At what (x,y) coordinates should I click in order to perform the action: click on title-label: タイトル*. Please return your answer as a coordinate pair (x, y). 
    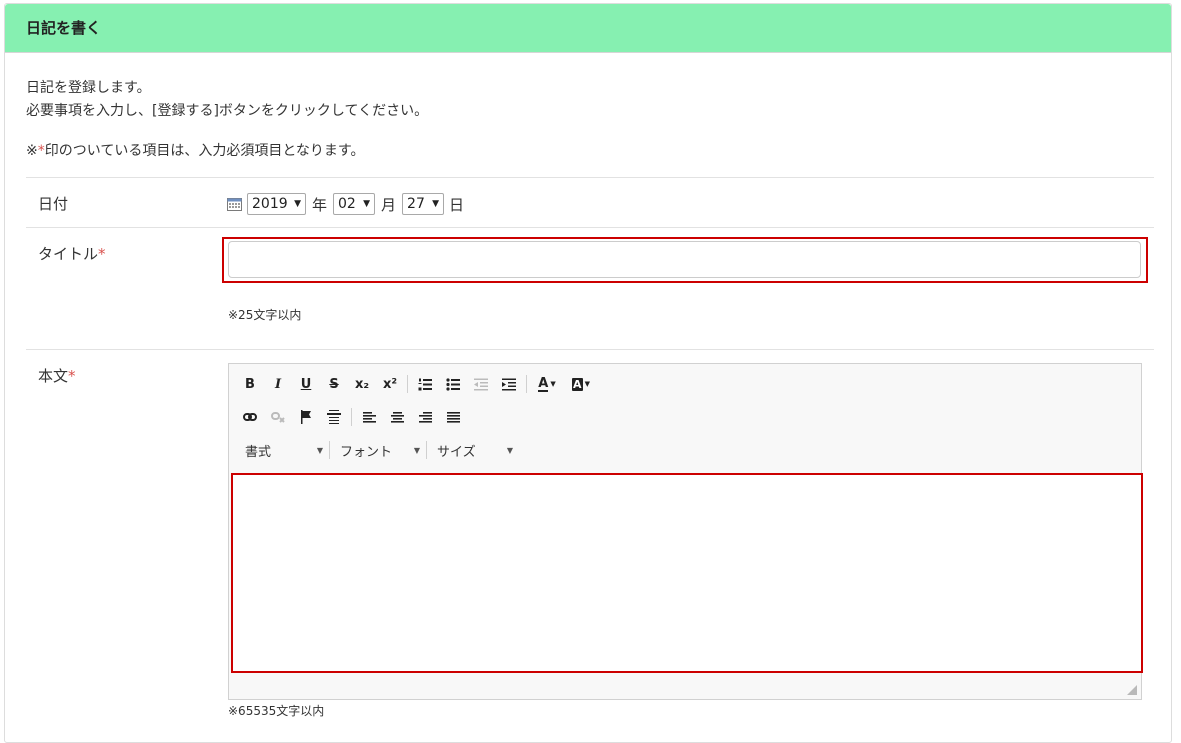
    Looking at the image, I should click on (72, 253).